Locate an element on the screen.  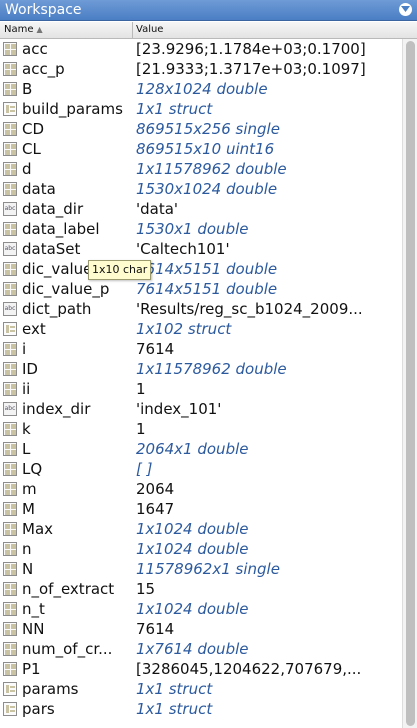
variable-row: m 2064 is located at coordinates (201, 489).